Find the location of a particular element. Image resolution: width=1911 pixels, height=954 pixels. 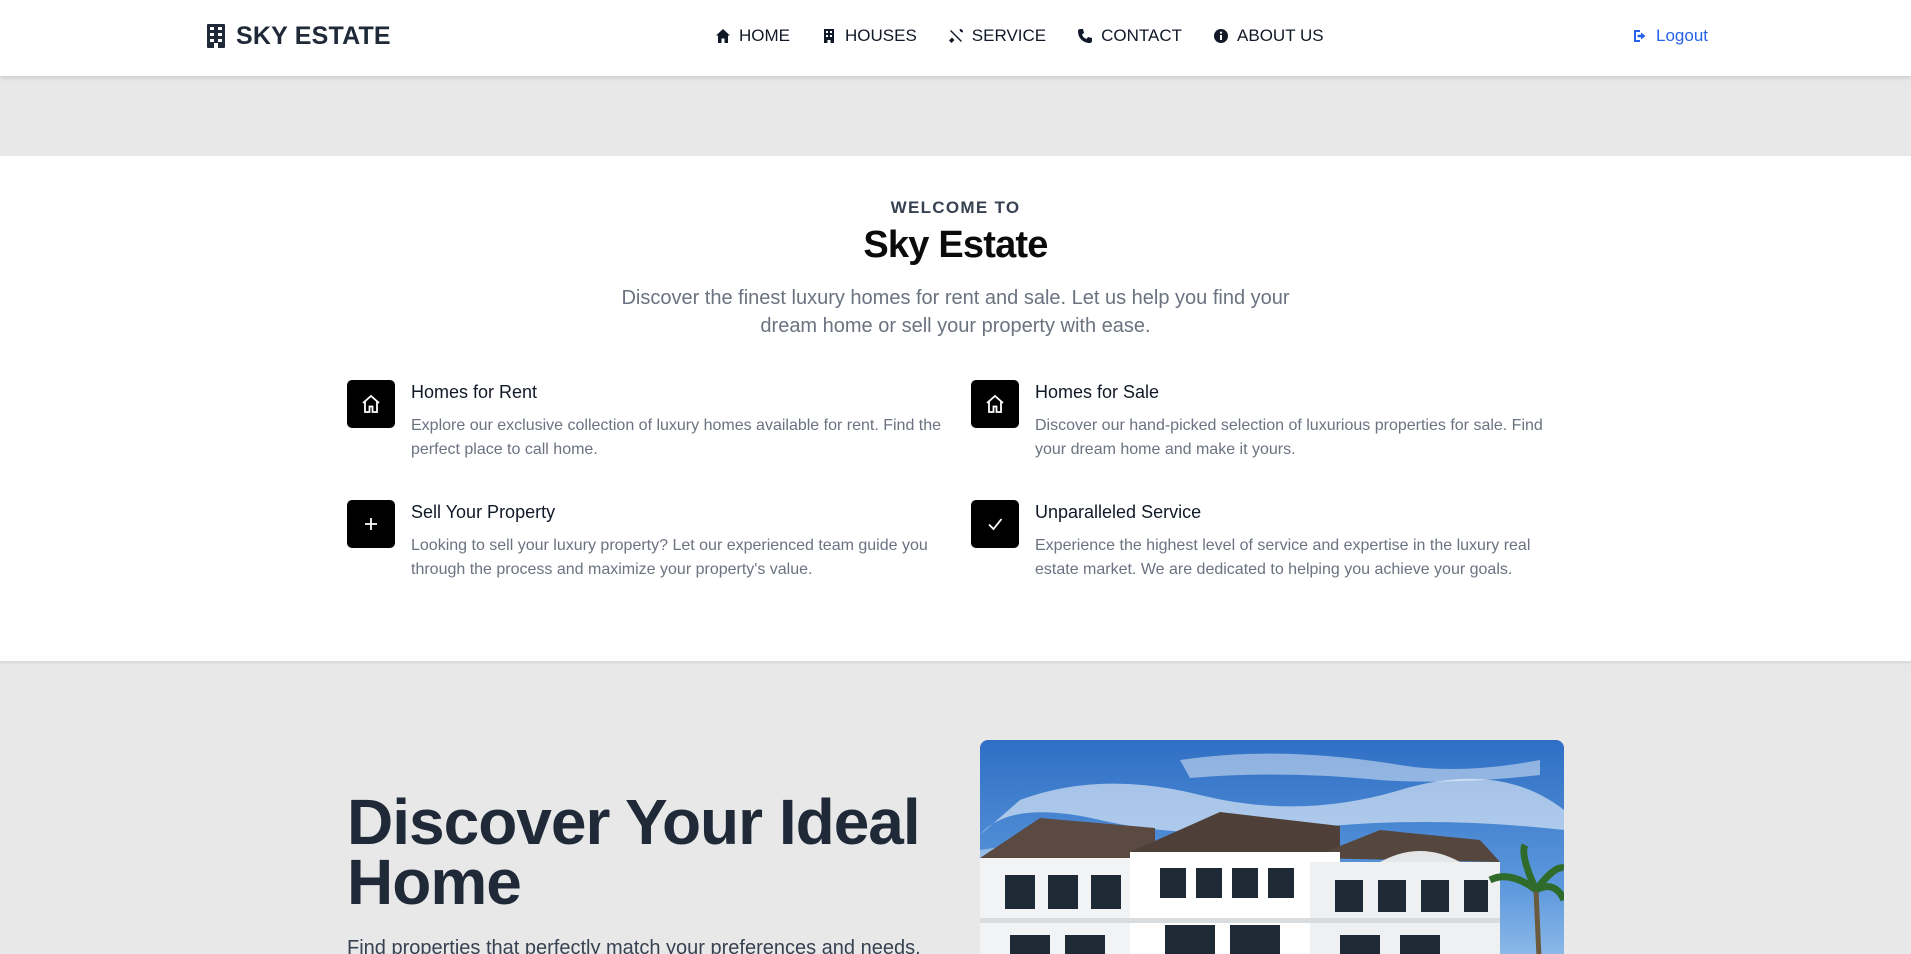

nav-item-houses: HOUSES is located at coordinates (869, 36).